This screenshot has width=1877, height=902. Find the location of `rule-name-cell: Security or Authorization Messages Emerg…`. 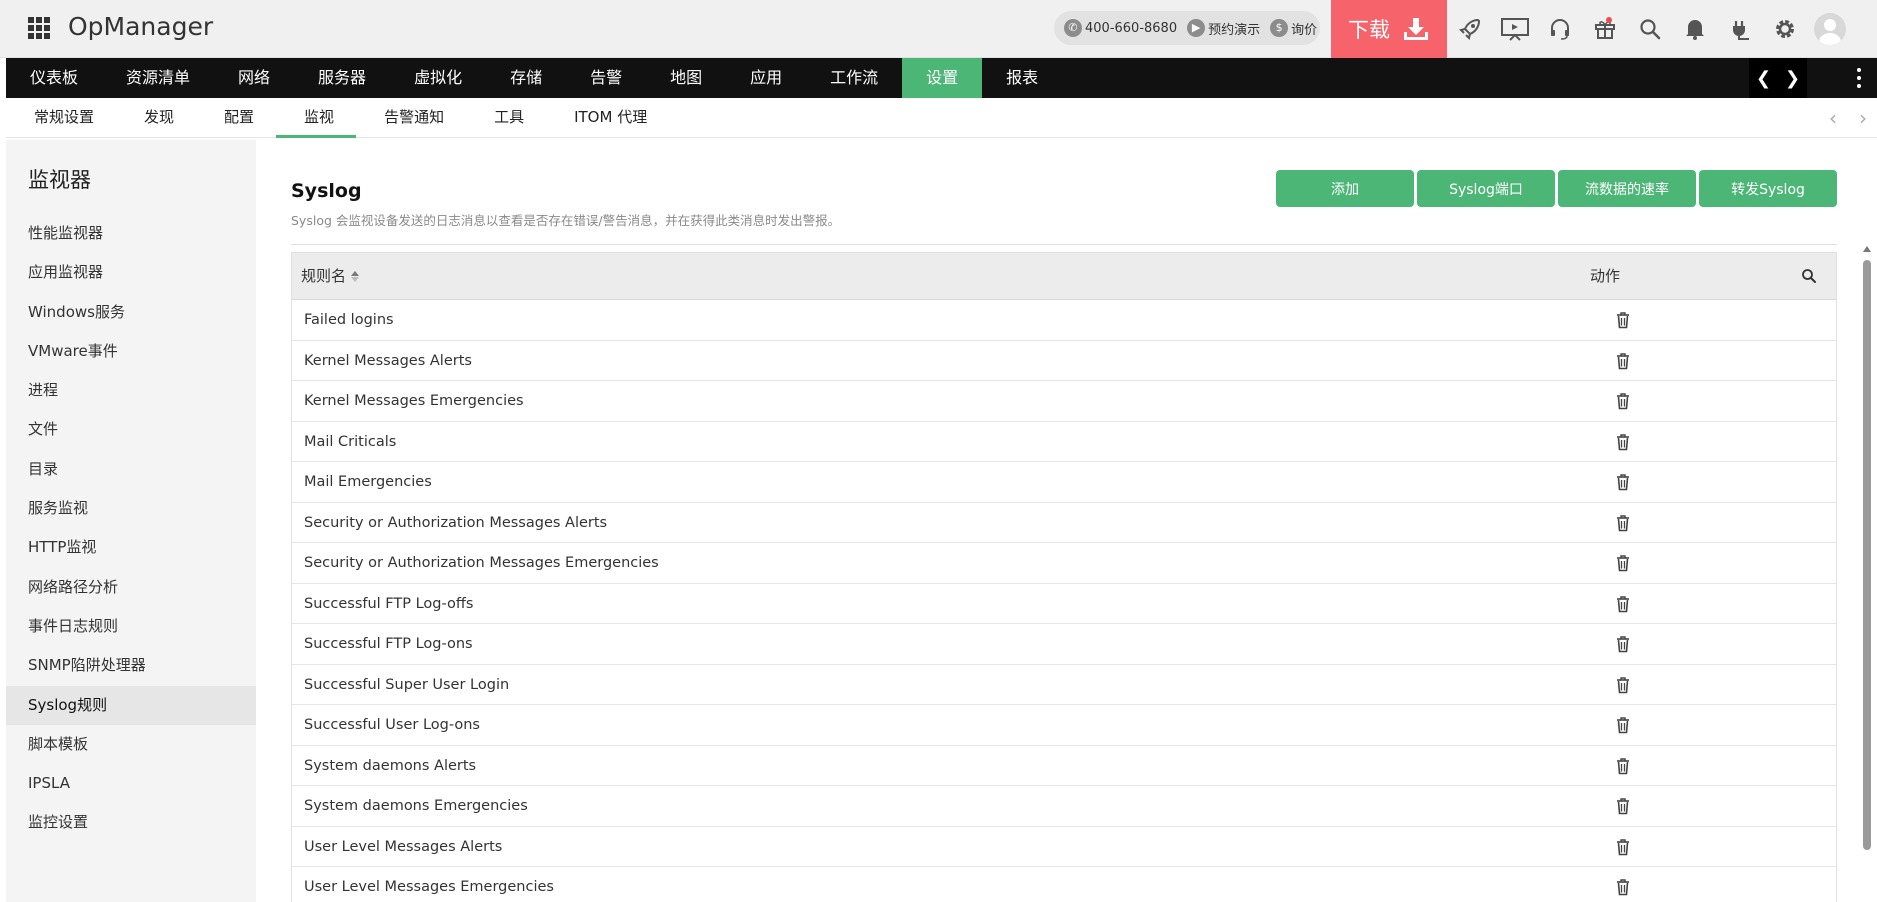

rule-name-cell: Security or Authorization Messages Emerg… is located at coordinates (481, 563).